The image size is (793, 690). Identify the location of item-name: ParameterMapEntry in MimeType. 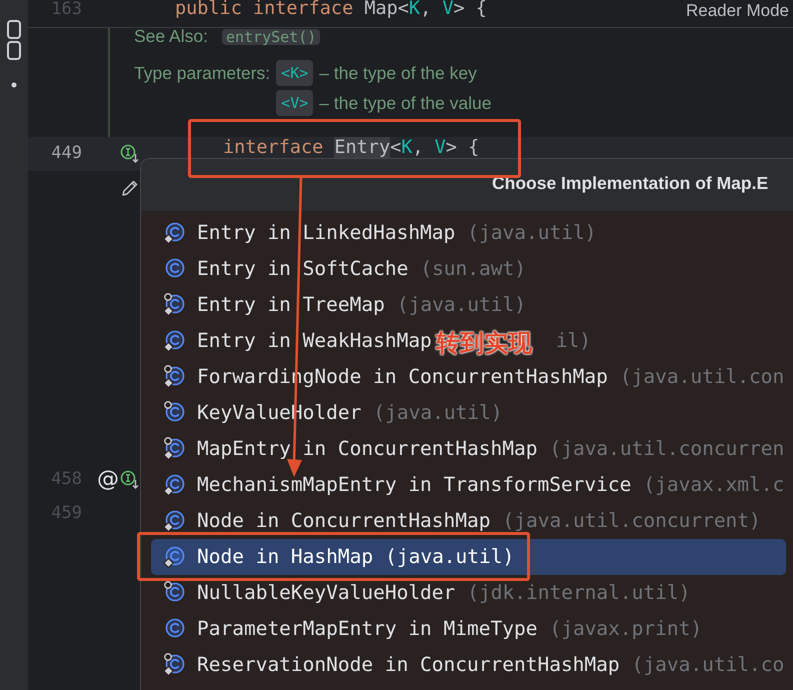
(367, 629).